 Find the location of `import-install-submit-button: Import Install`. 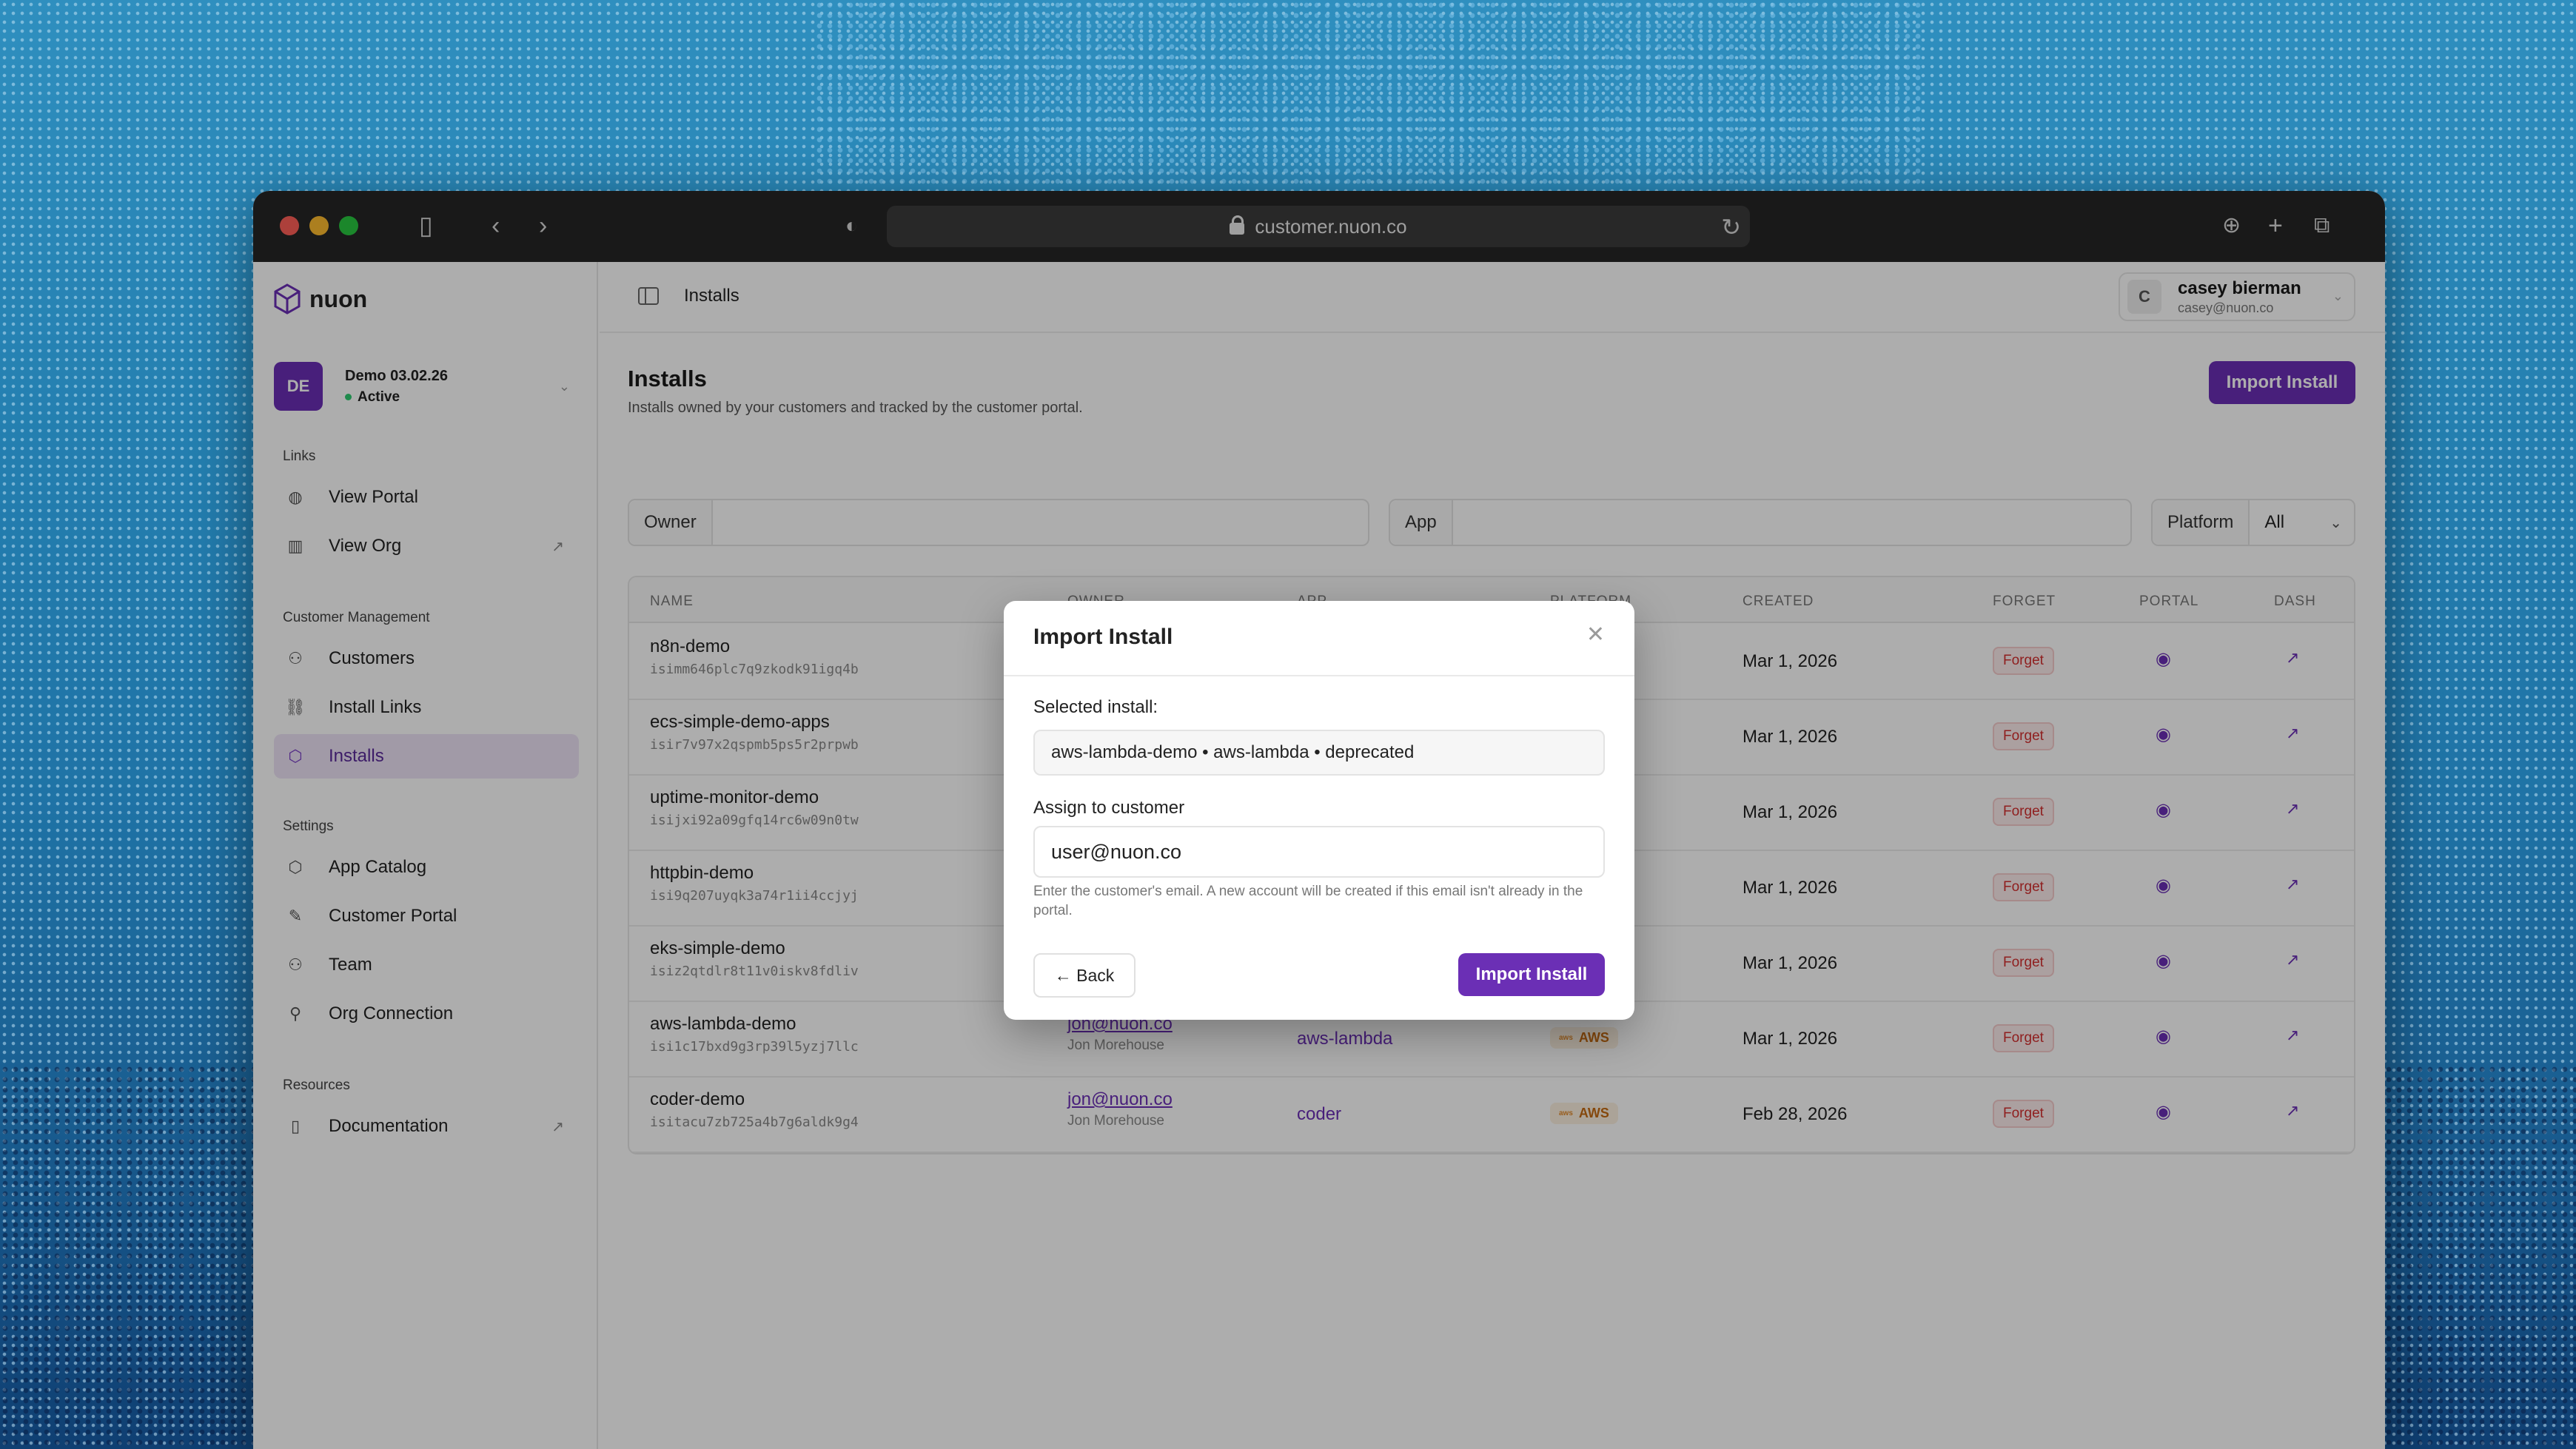

import-install-submit-button: Import Install is located at coordinates (1531, 974).